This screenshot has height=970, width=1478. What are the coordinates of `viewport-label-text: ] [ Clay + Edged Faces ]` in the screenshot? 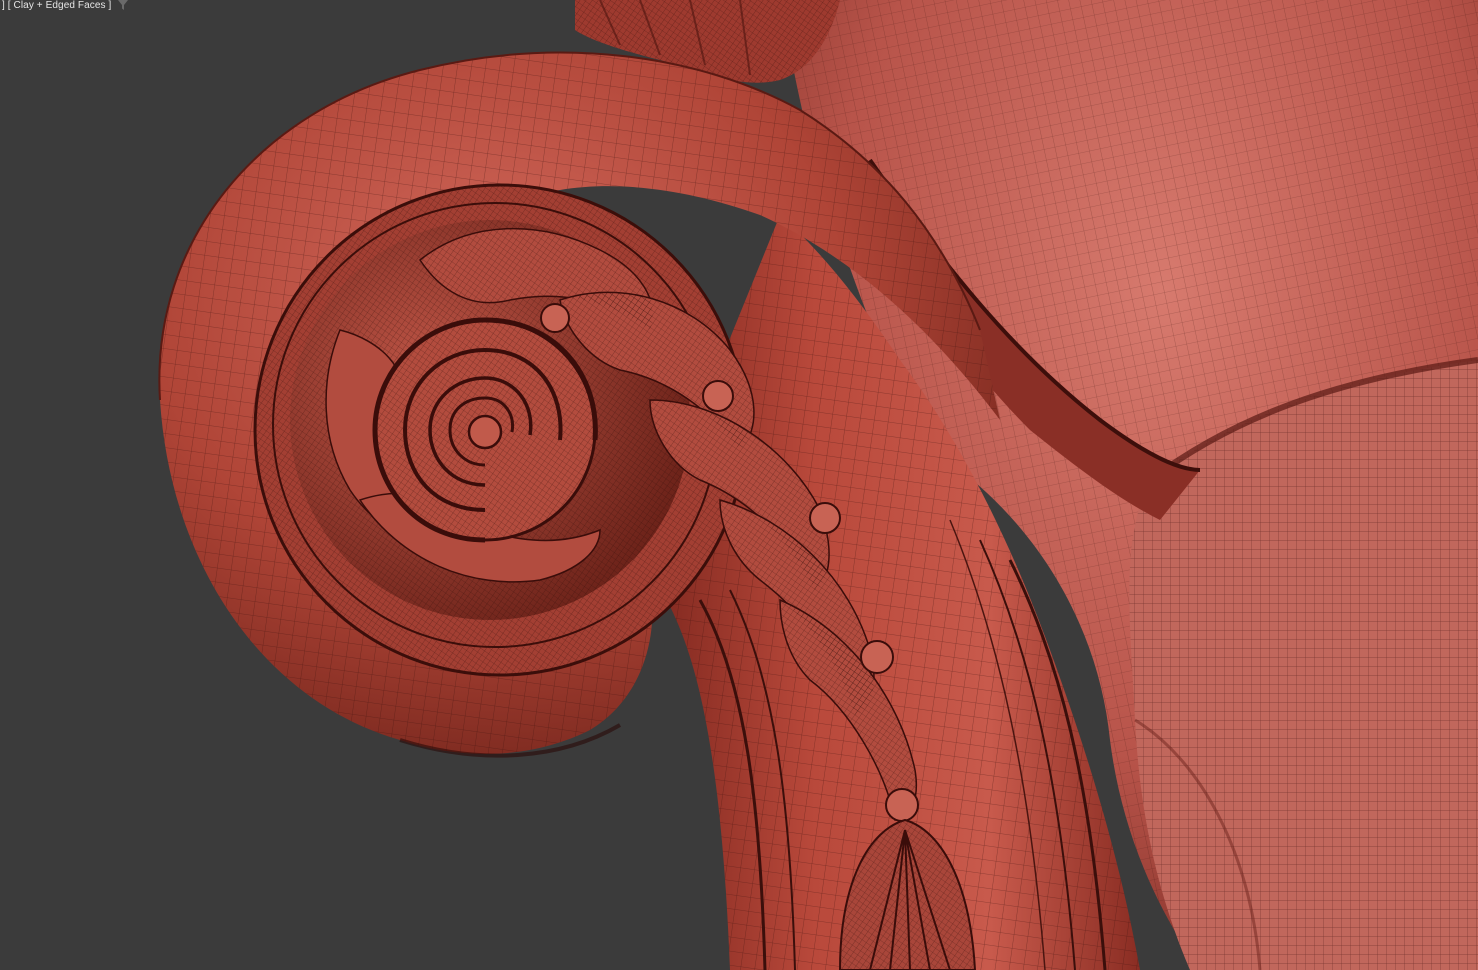 It's located at (56, 5).